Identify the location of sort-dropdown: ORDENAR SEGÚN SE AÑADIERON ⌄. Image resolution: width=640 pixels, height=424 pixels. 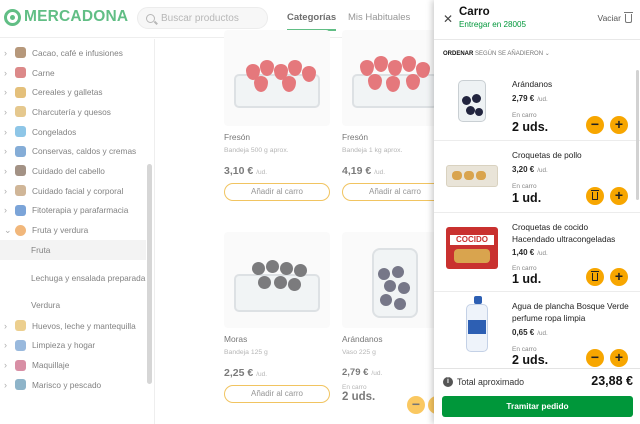
(496, 53).